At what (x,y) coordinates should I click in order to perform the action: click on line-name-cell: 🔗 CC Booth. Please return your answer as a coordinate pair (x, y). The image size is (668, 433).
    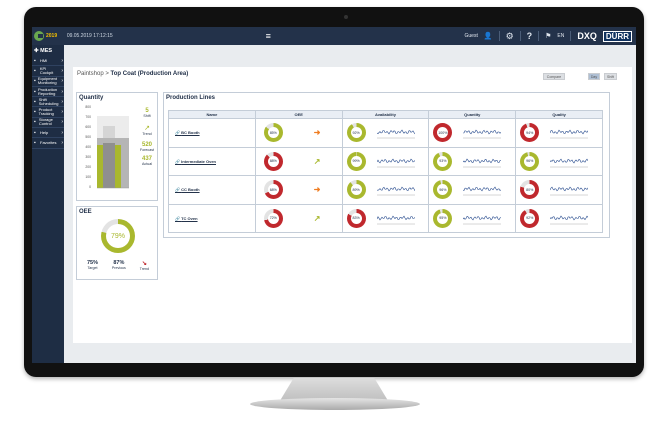
    Looking at the image, I should click on (212, 190).